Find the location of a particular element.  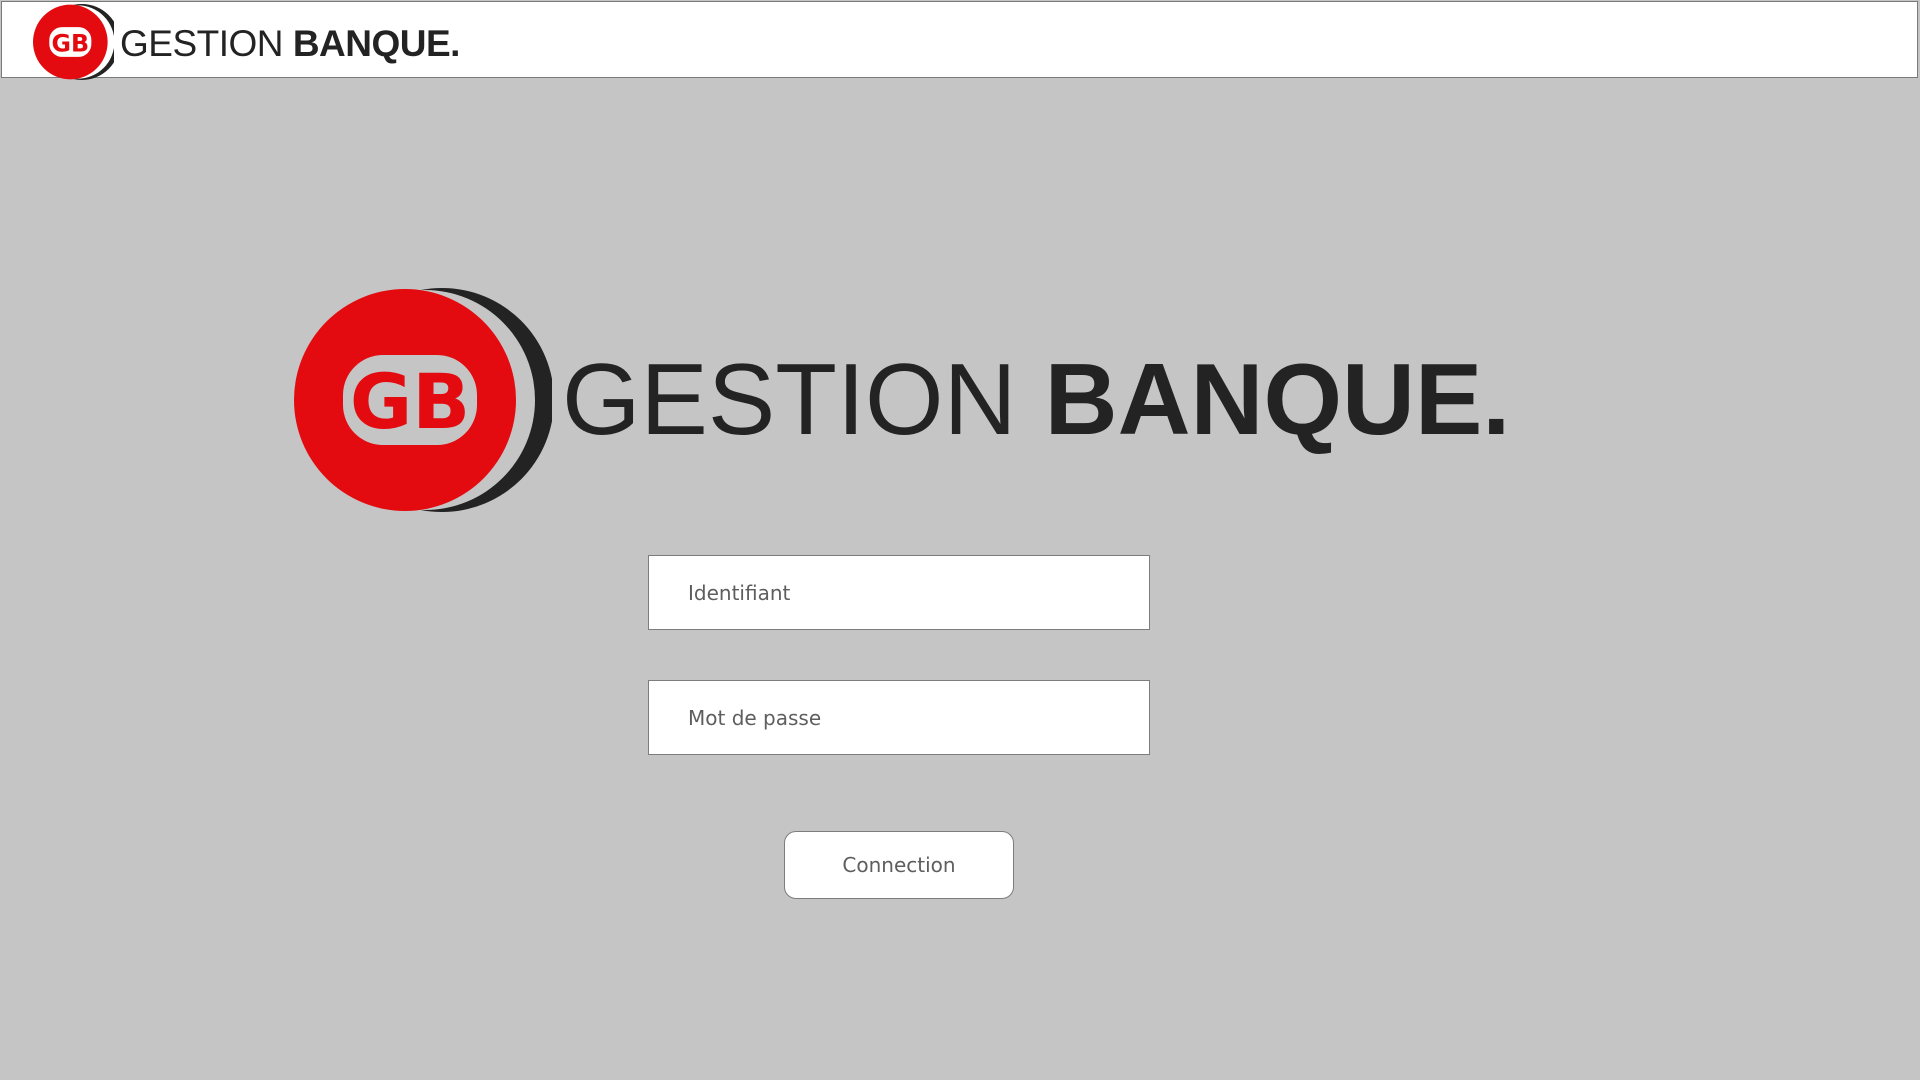

header-brand-name: GESTION BANQUE. is located at coordinates (290, 44).